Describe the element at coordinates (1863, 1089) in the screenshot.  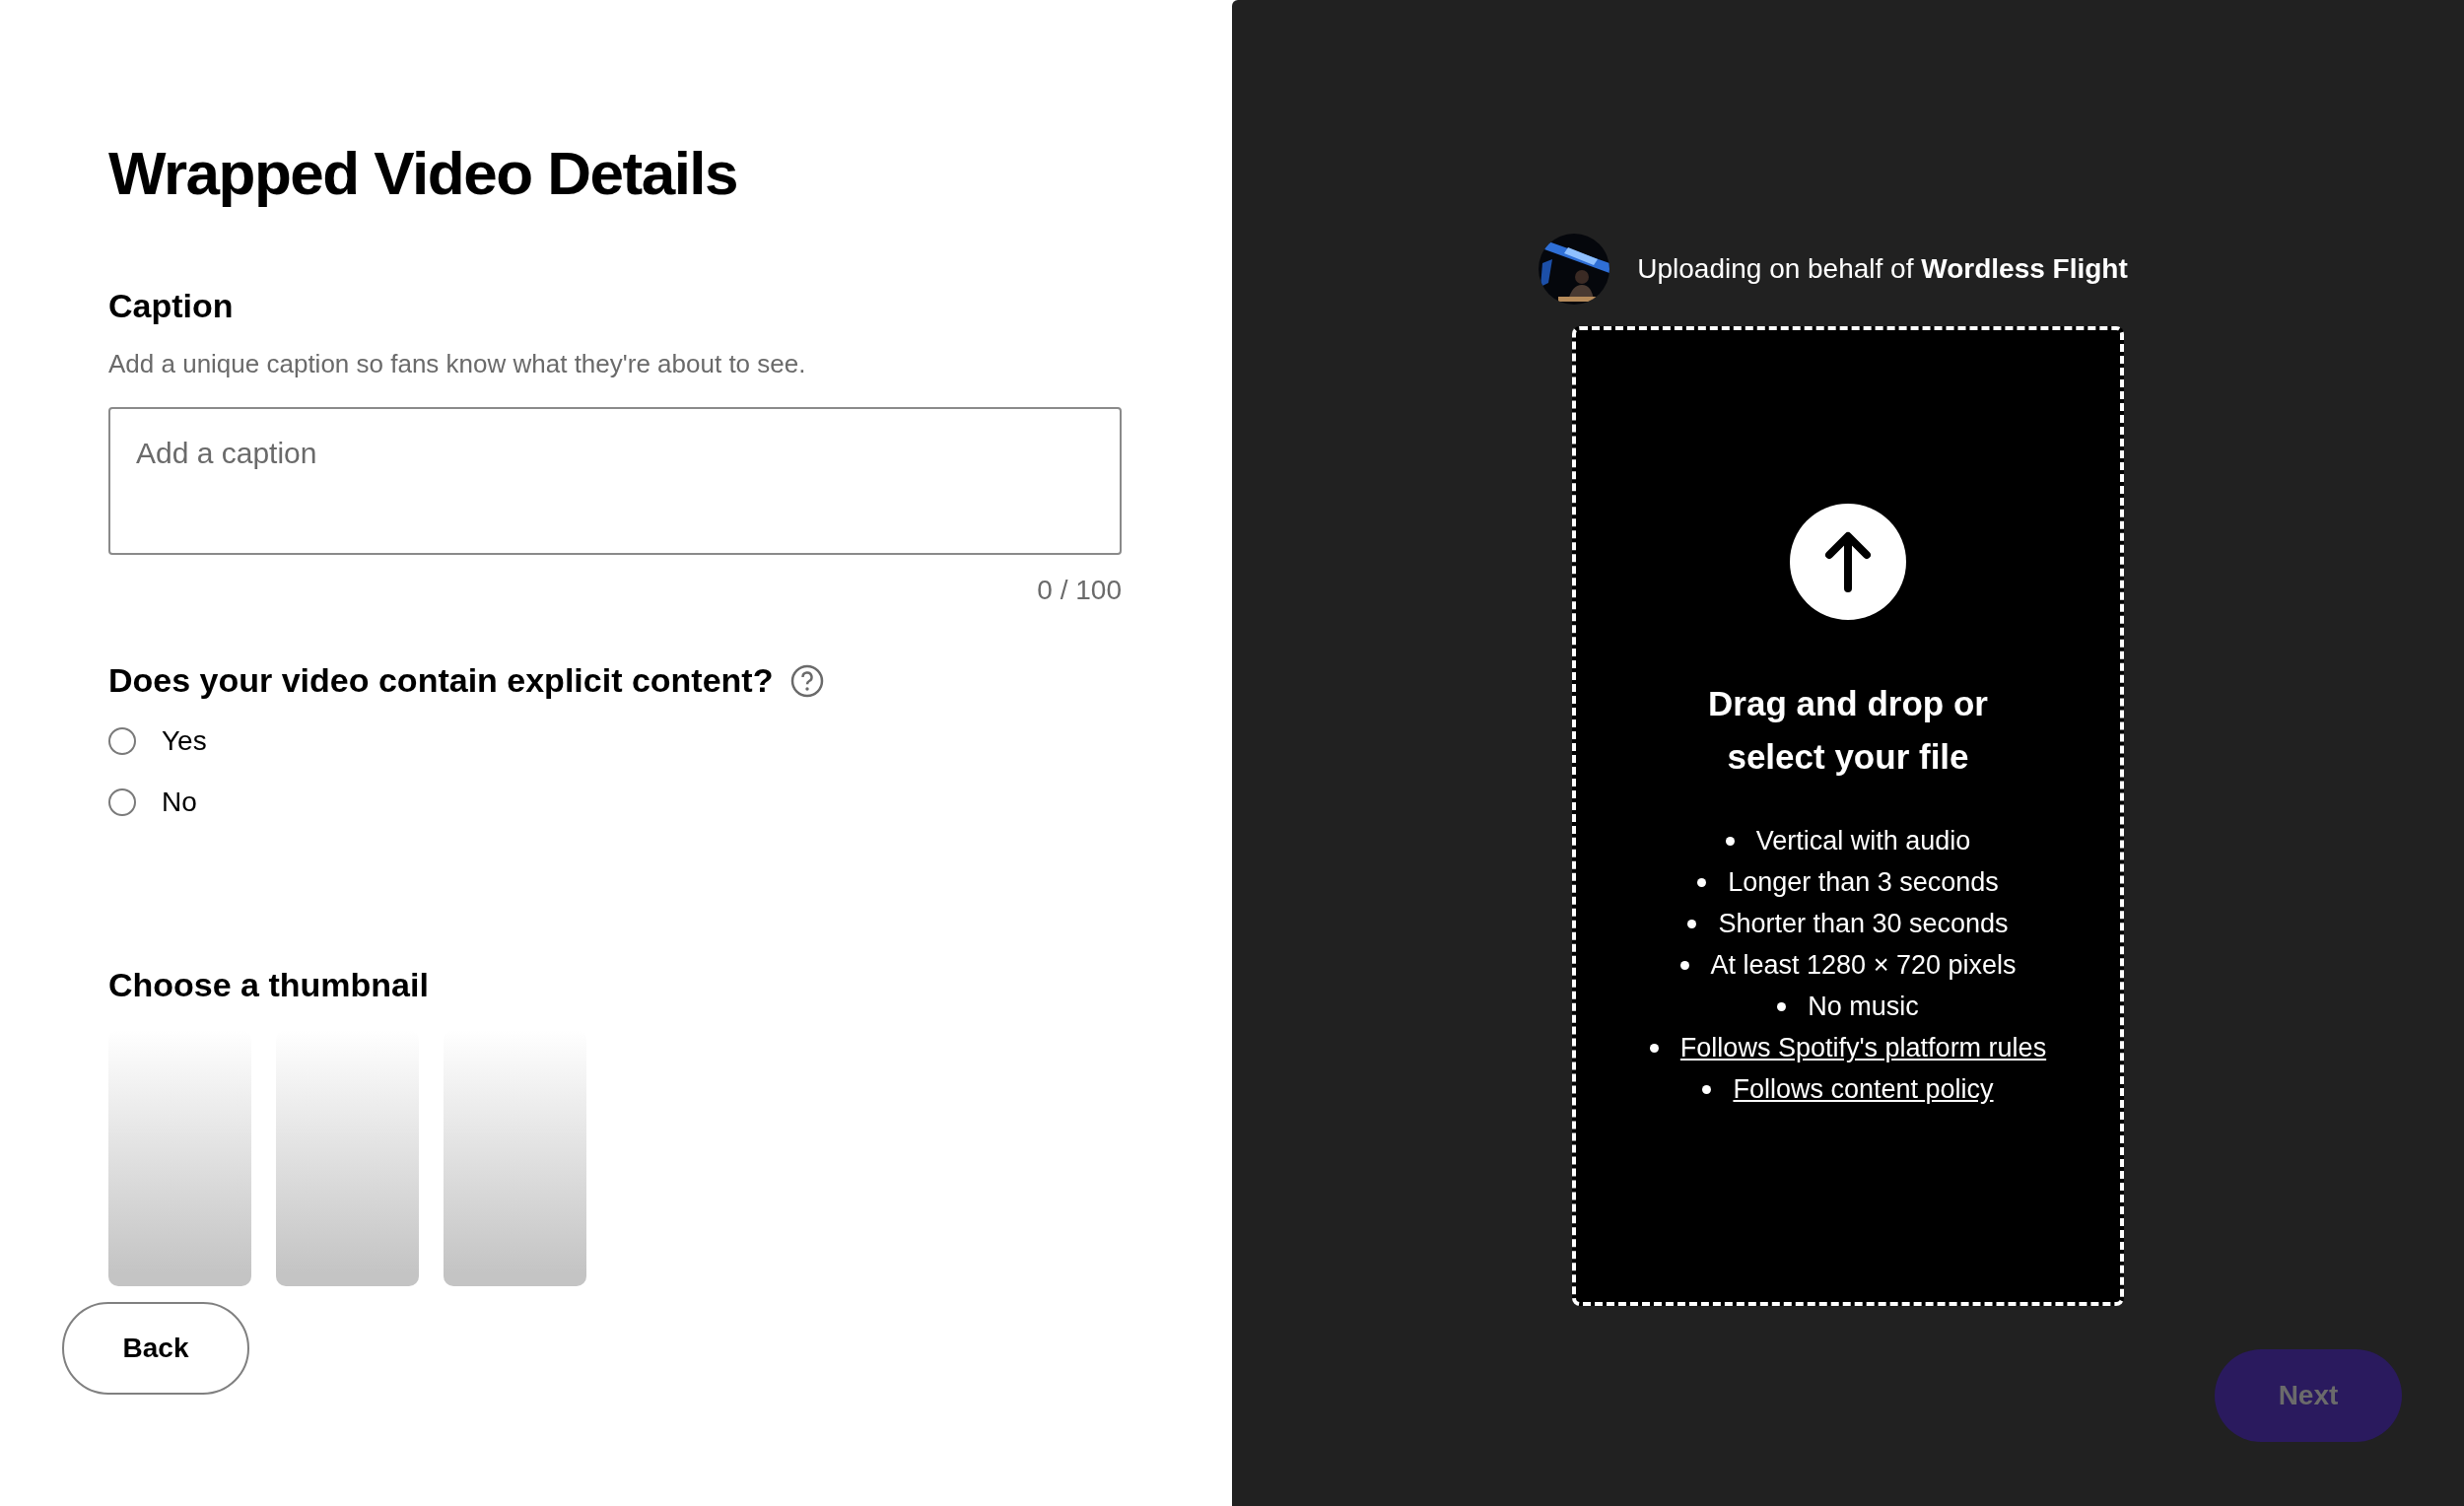
I see `policy-link: Follows content policy` at that location.